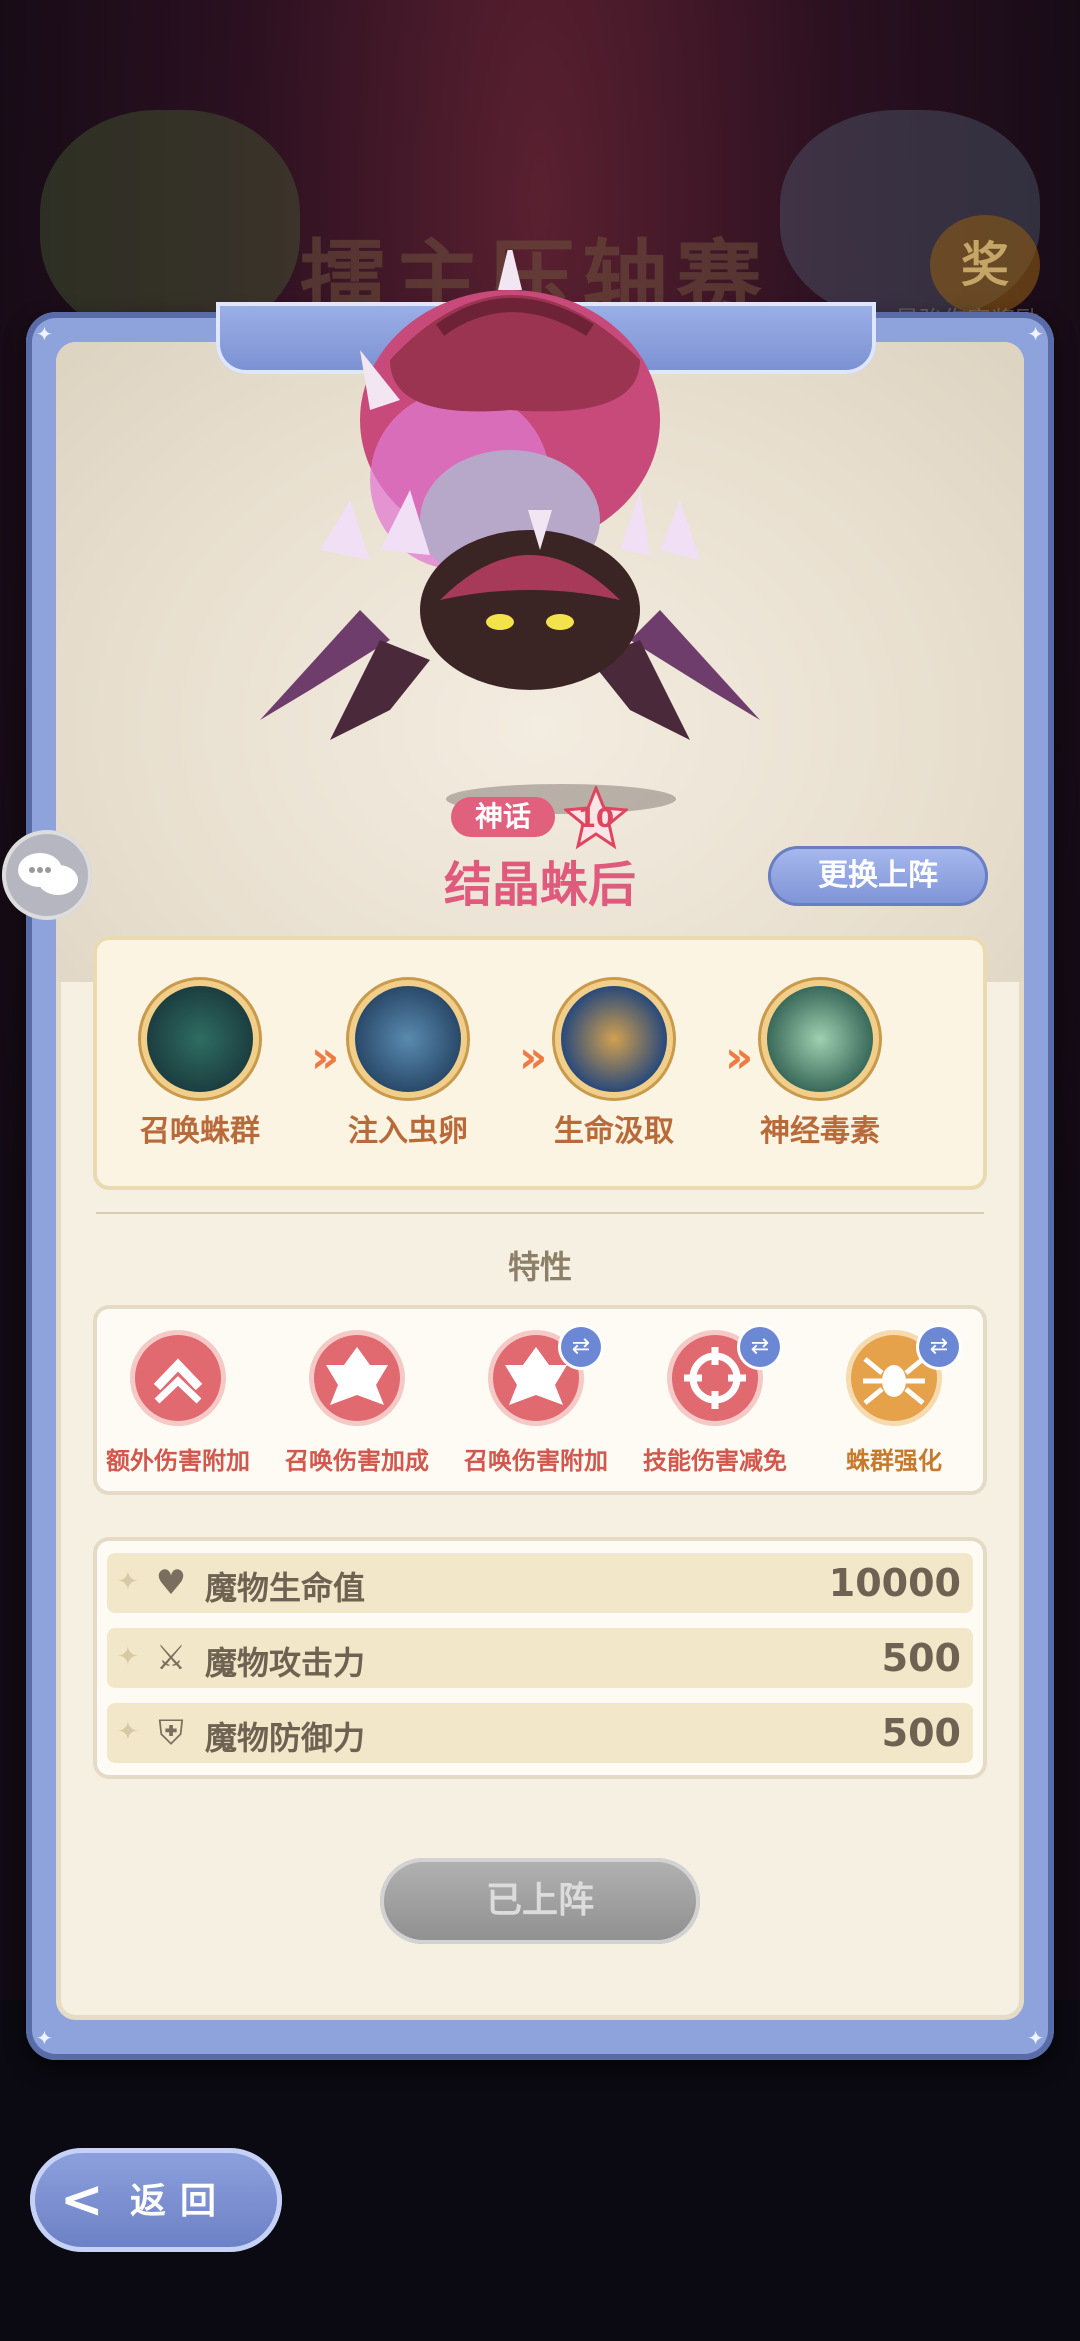 This screenshot has width=1080, height=2341. What do you see at coordinates (510, 495) in the screenshot?
I see `monster-portrait` at bounding box center [510, 495].